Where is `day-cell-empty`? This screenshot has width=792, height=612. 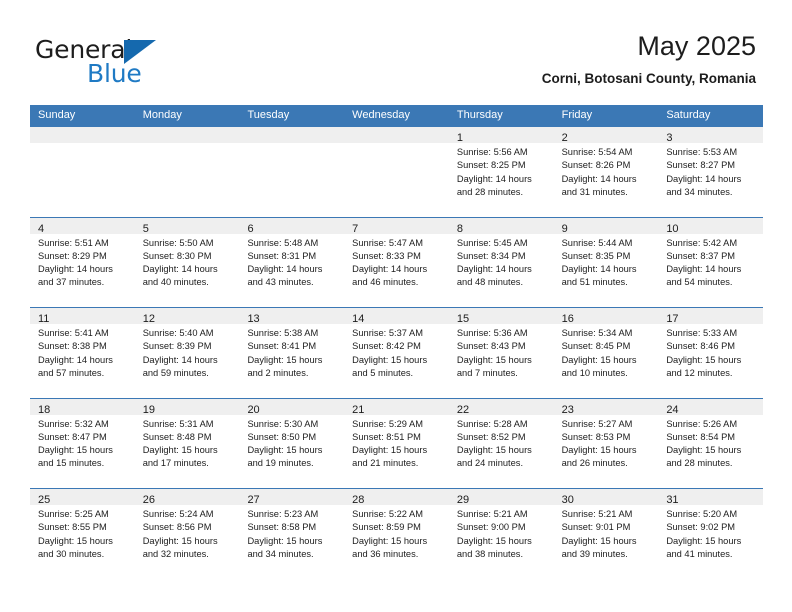 day-cell-empty is located at coordinates (292, 171).